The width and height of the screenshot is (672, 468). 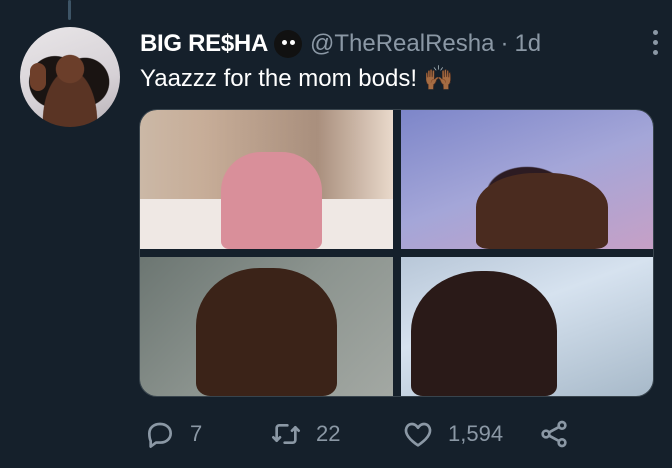 I want to click on avatar-hand-shape, so click(x=38, y=77).